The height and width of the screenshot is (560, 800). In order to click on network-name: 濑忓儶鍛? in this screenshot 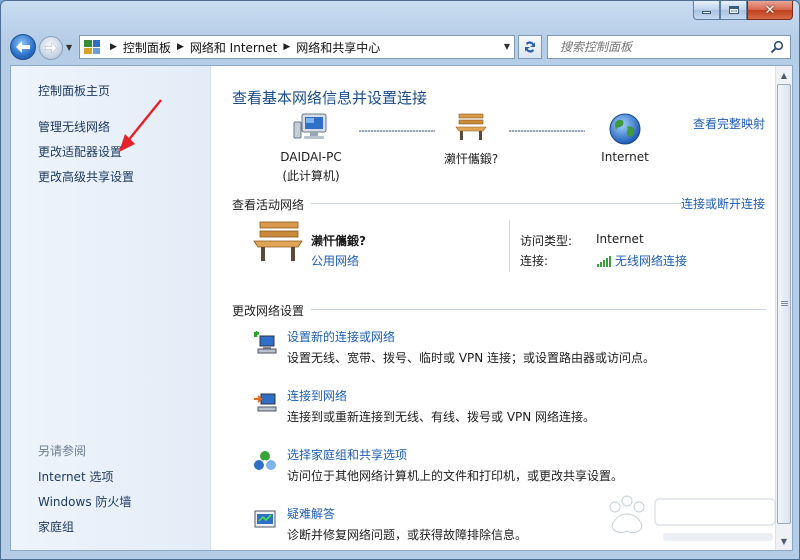, I will do `click(471, 159)`.